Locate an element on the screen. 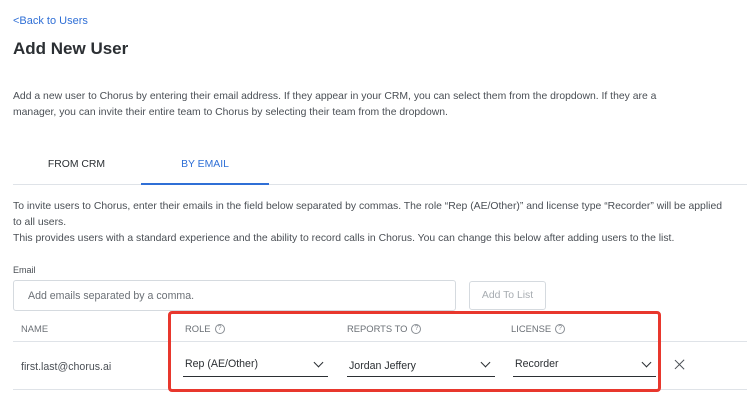 The height and width of the screenshot is (407, 754). email-input is located at coordinates (234, 295).